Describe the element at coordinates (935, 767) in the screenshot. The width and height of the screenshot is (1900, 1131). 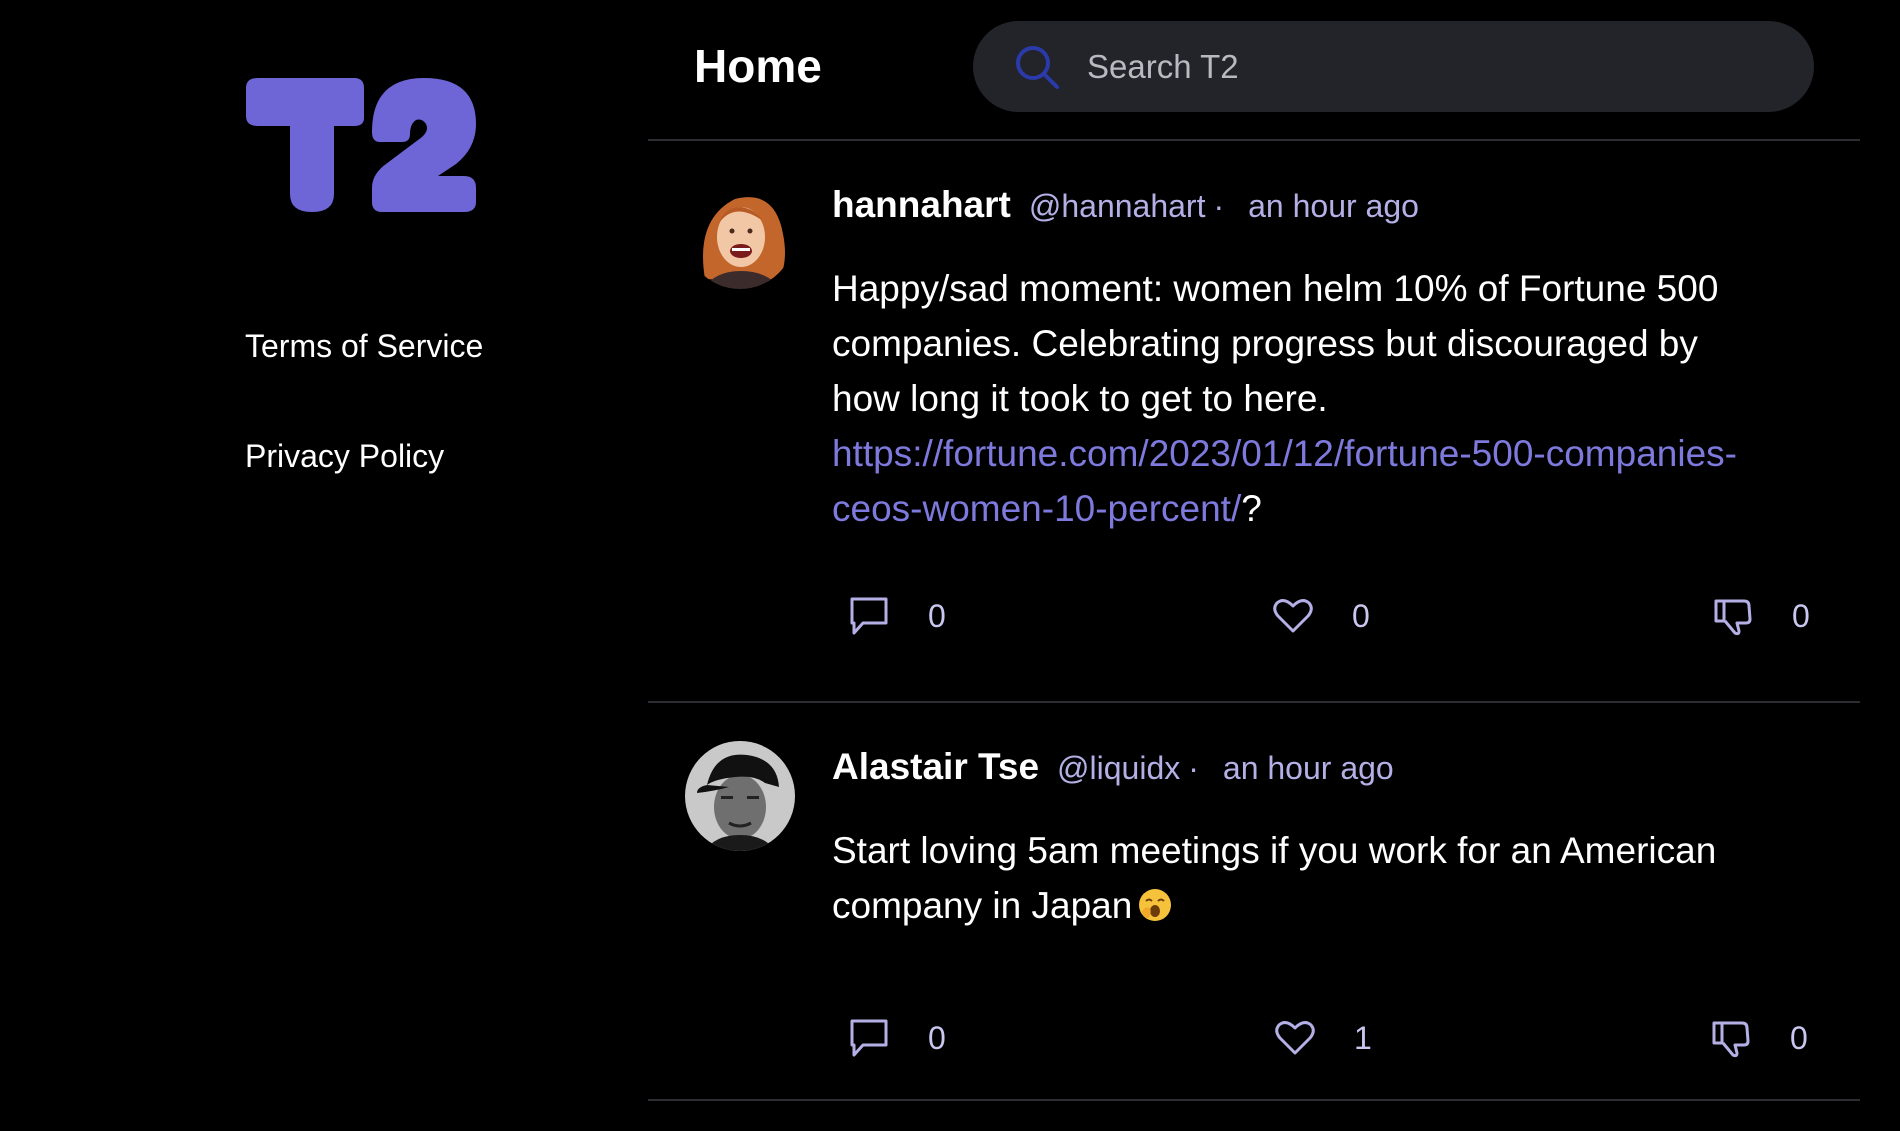
I see `author-name: Alastair Tse` at that location.